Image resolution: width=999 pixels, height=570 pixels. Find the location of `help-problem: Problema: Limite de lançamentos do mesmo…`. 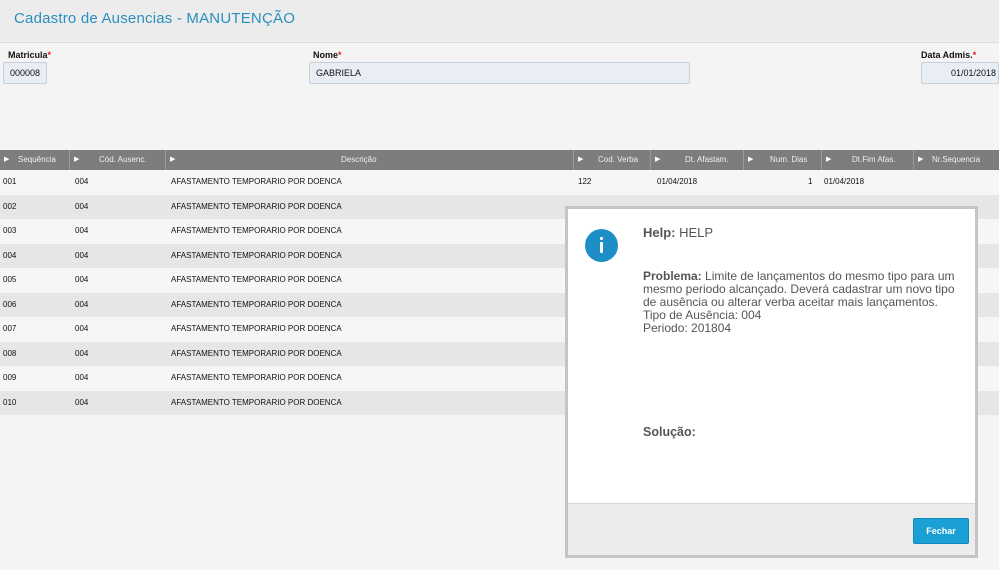

help-problem: Problema: Limite de lançamentos do mesmo… is located at coordinates (799, 302).